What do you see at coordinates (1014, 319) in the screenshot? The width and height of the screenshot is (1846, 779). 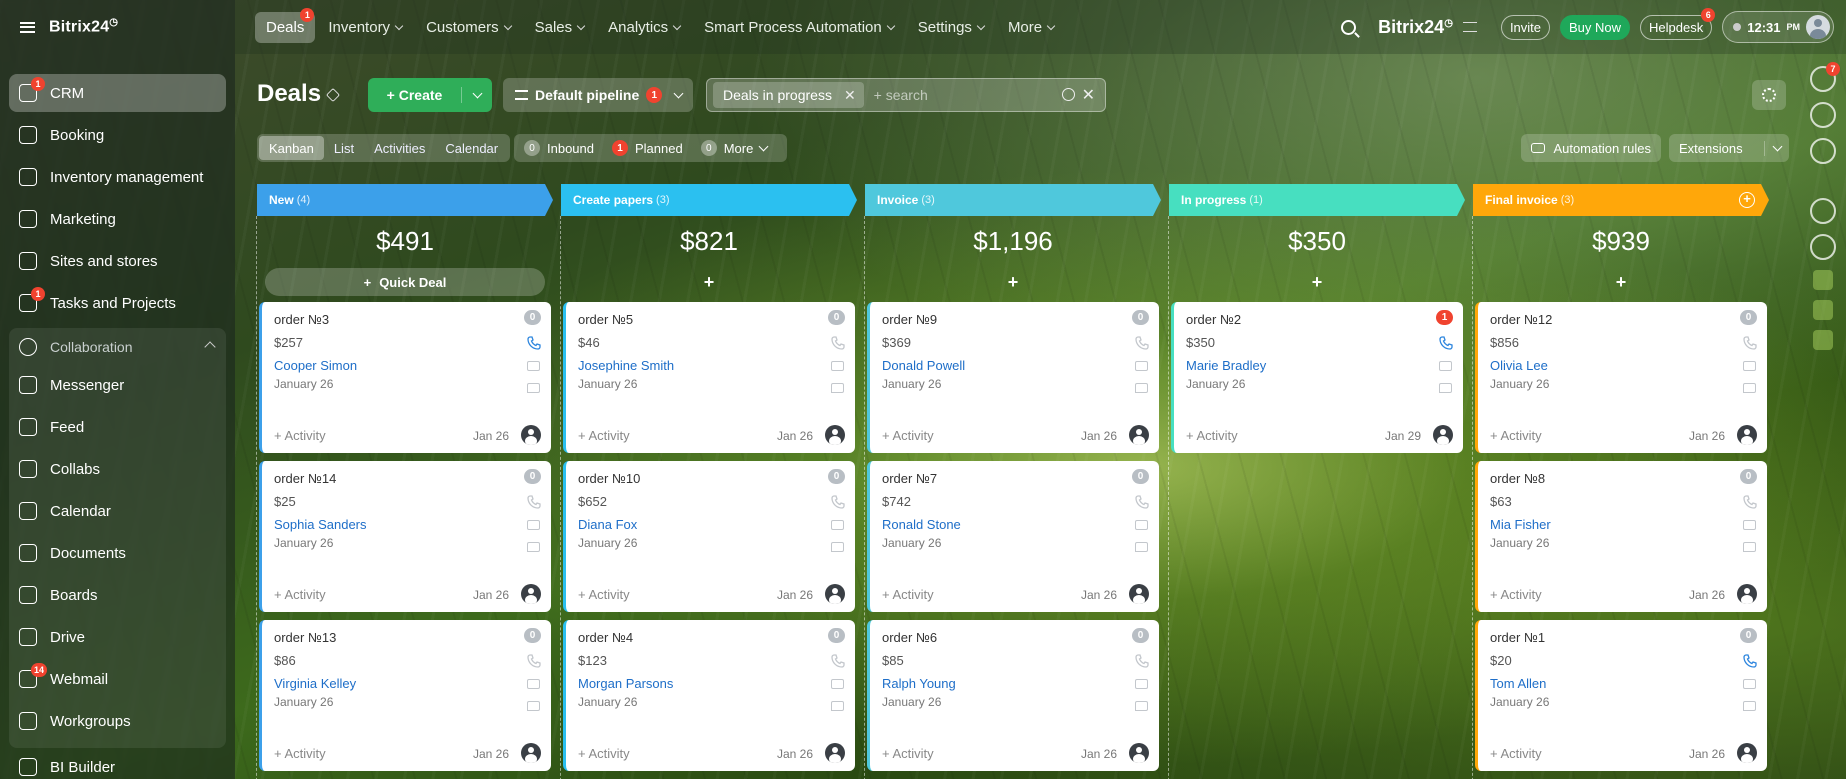 I see `deal-title: order №9` at bounding box center [1014, 319].